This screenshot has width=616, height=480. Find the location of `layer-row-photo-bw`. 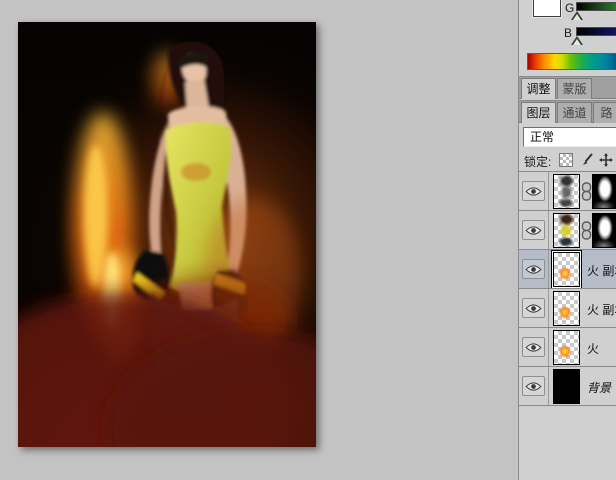

layer-row-photo-bw is located at coordinates (567, 191).